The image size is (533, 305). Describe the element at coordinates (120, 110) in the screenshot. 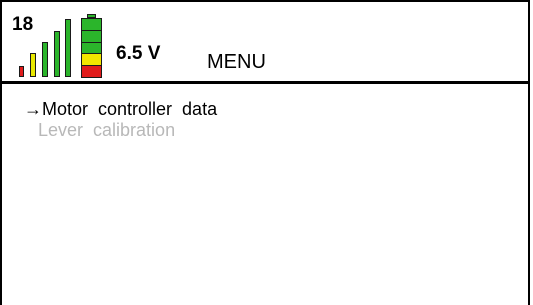

I see `menu-item-motor-controller-data: →Motor controller data` at that location.